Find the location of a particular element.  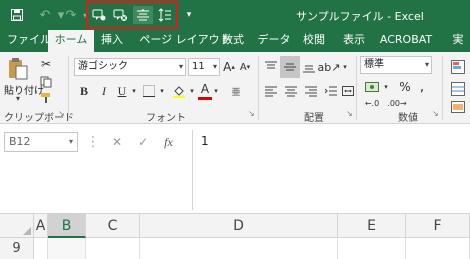

alignment-group-label: 配置 is located at coordinates (314, 118).